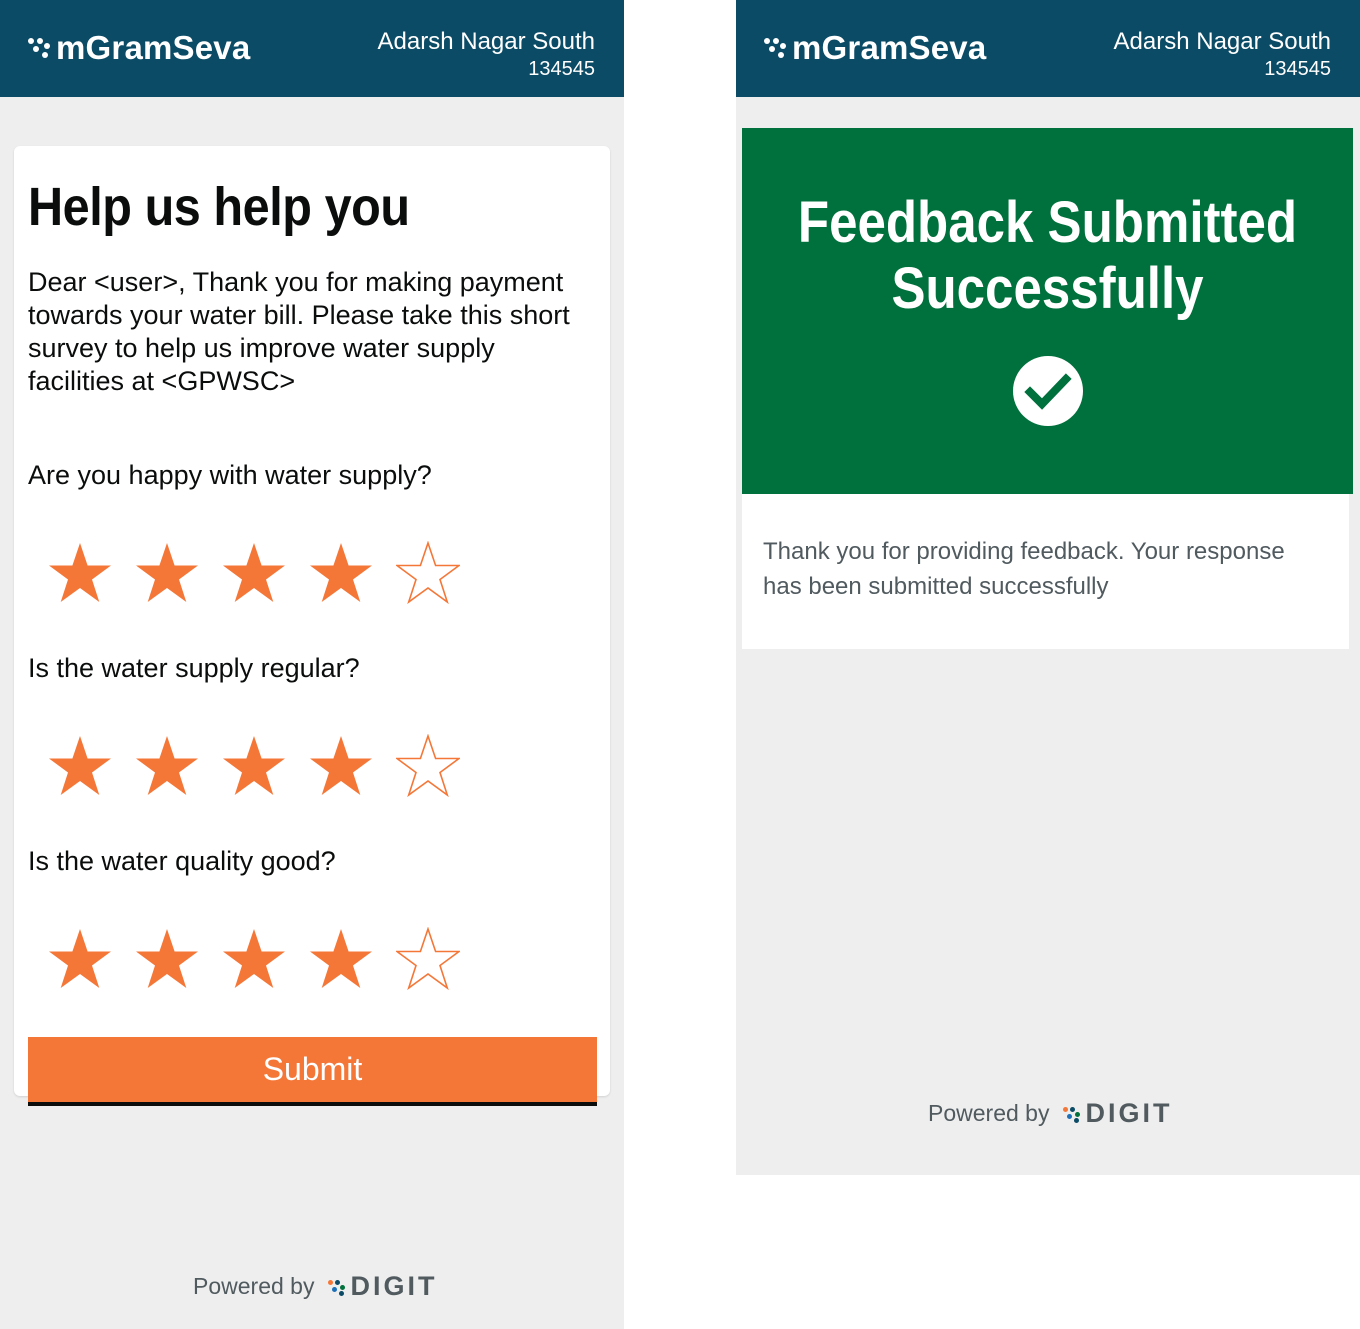 This screenshot has height=1329, width=1360. I want to click on question-label: Are you happy with water supply?, so click(230, 475).